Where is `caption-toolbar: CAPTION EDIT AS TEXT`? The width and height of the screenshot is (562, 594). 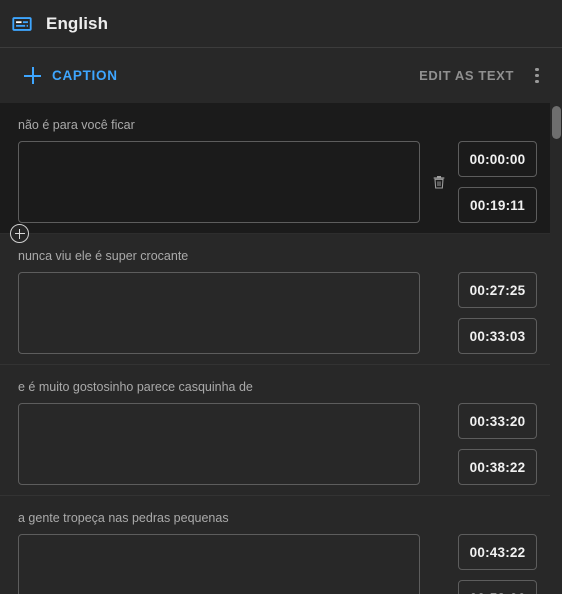 caption-toolbar: CAPTION EDIT AS TEXT is located at coordinates (281, 75).